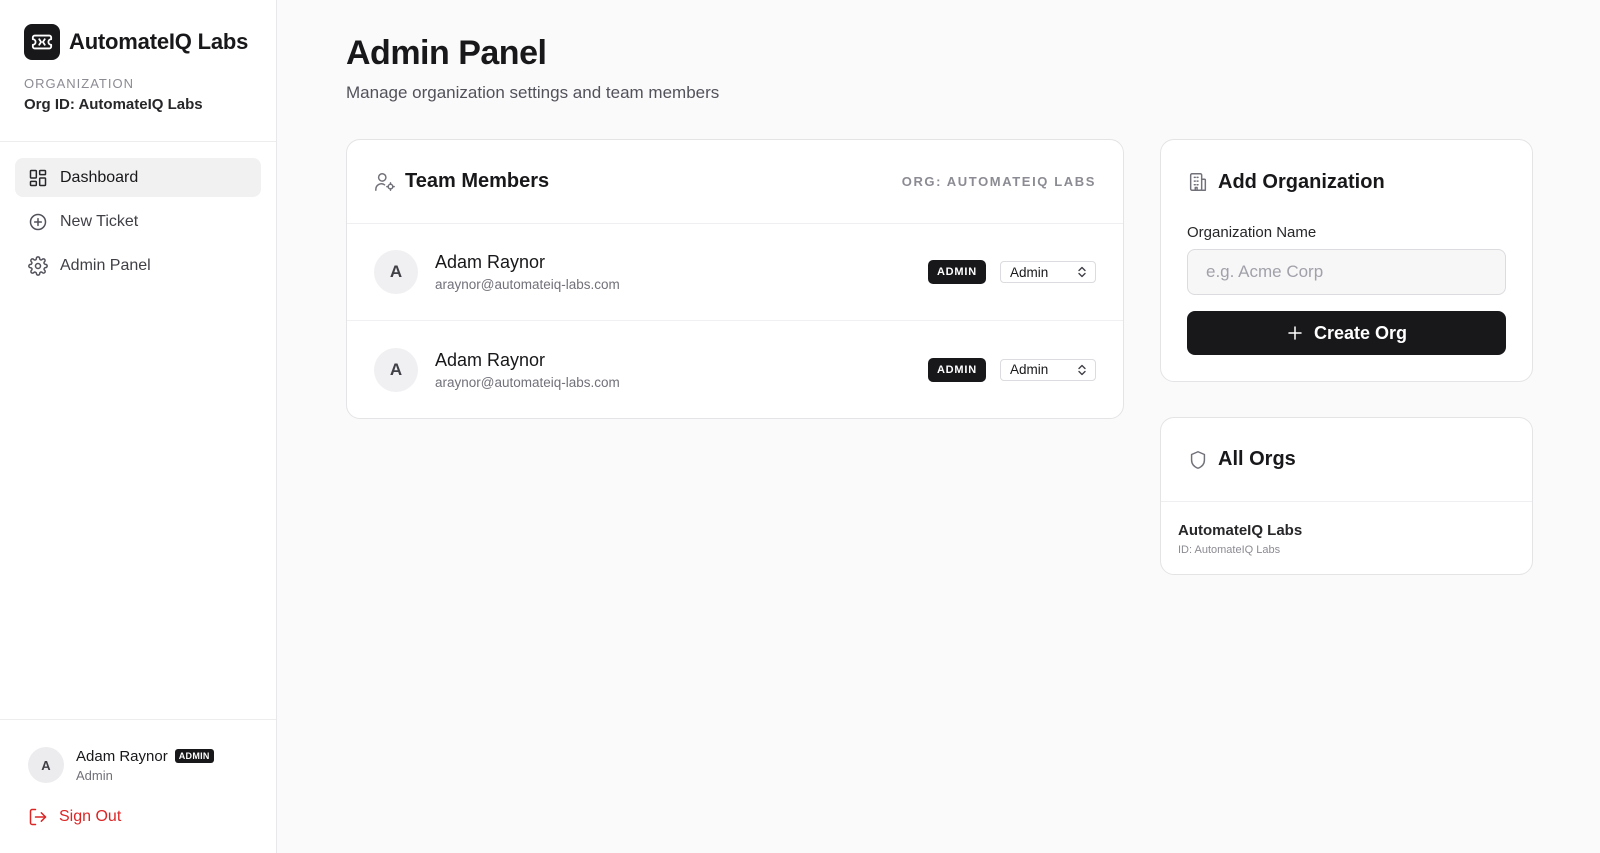 The width and height of the screenshot is (1600, 853). I want to click on team-members-title: Team Members, so click(477, 181).